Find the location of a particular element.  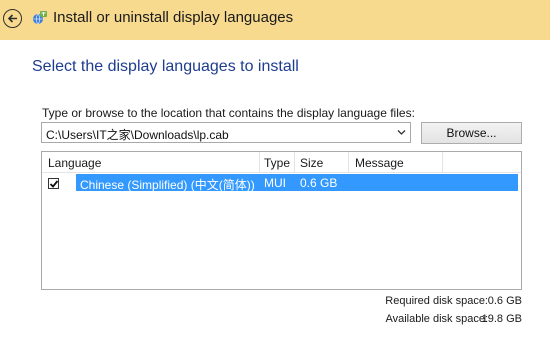

language-row-checkbox is located at coordinates (53, 183).